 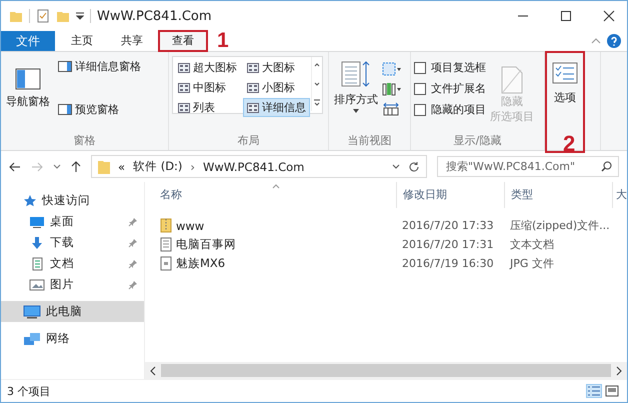 I want to click on refresh-icon, so click(x=414, y=166).